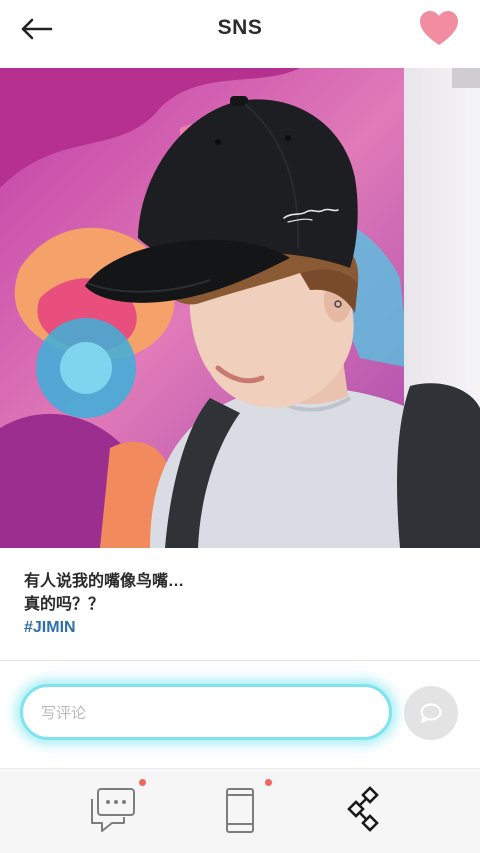 This screenshot has width=480, height=853. I want to click on comment-box, so click(206, 712).